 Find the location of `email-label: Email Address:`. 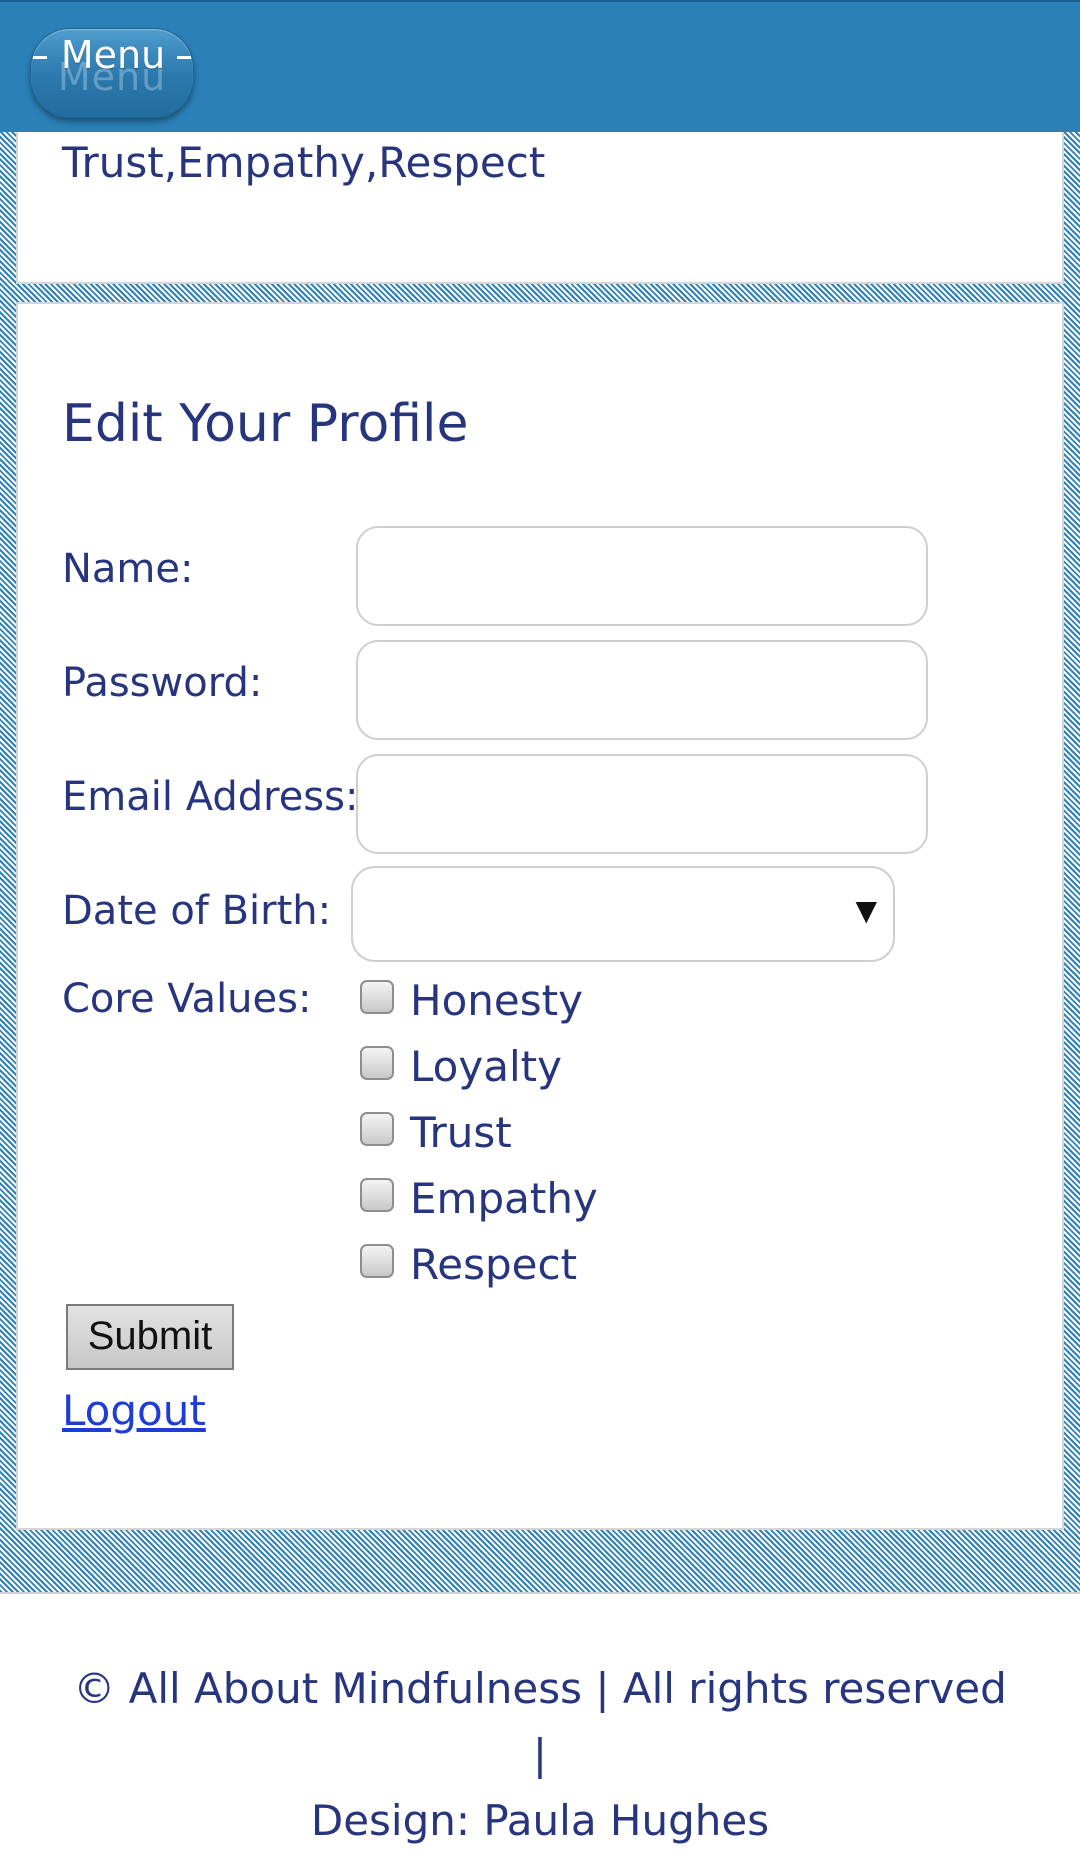

email-label: Email Address: is located at coordinates (210, 797).